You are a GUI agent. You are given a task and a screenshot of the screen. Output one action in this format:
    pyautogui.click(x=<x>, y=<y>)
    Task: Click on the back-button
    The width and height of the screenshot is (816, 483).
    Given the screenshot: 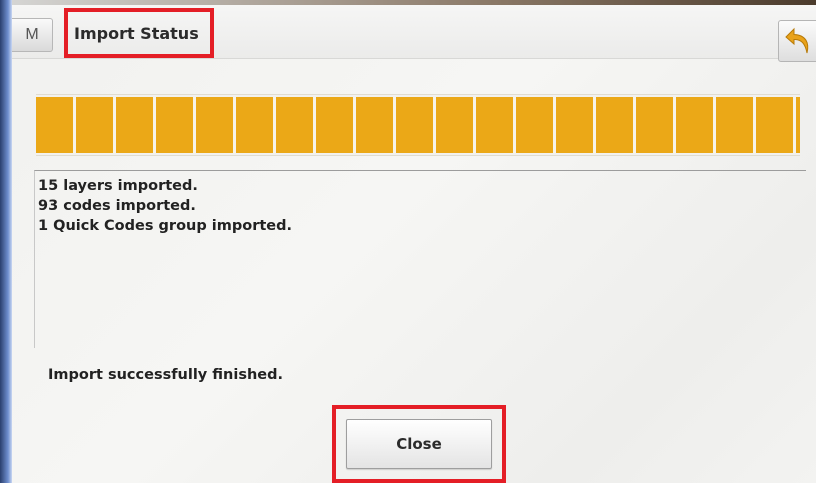 What is the action you would take?
    pyautogui.click(x=797, y=41)
    